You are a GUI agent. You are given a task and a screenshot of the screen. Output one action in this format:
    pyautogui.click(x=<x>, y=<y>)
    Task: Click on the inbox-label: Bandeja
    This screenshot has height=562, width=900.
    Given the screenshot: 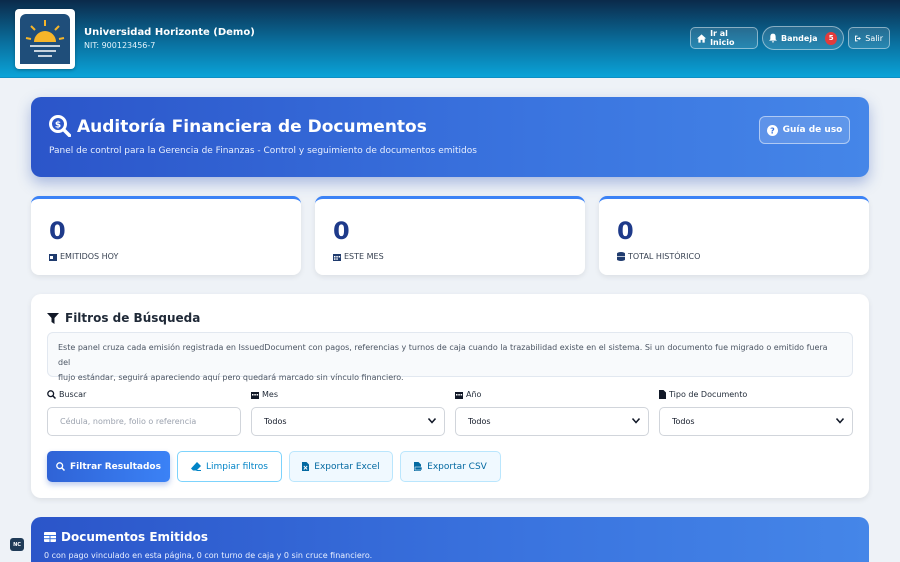 What is the action you would take?
    pyautogui.click(x=799, y=38)
    